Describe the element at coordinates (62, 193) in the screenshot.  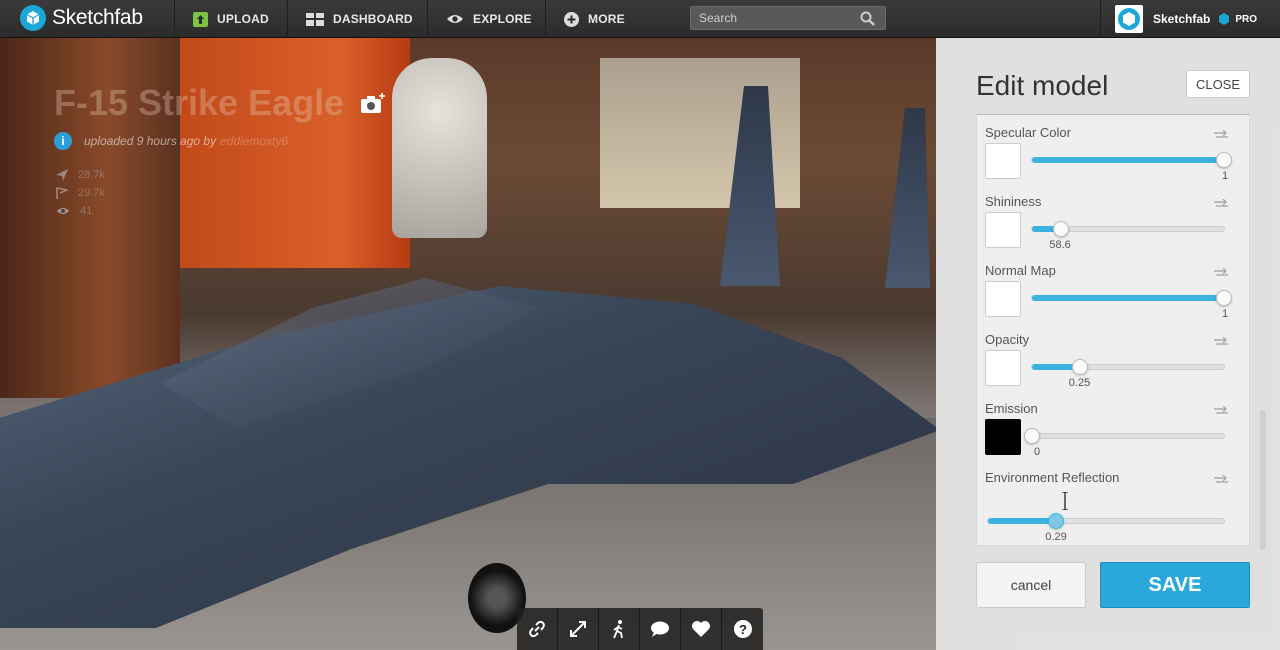
I see `flag-icon` at that location.